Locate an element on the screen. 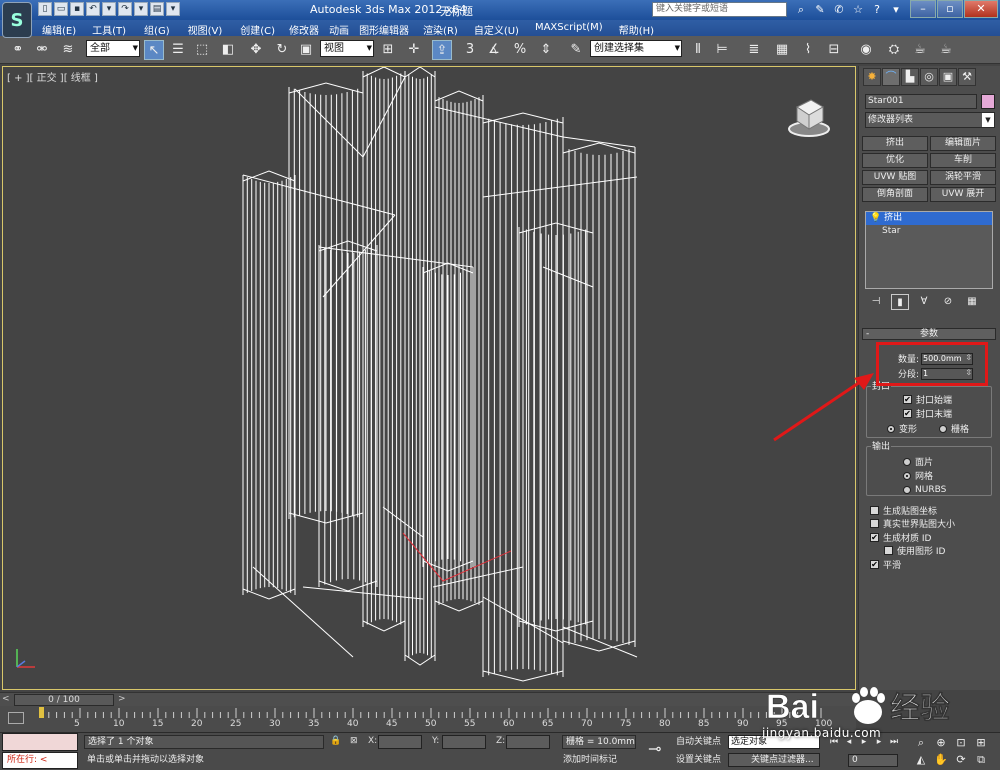  pivot-center-icon: ⊞ is located at coordinates (388, 50).